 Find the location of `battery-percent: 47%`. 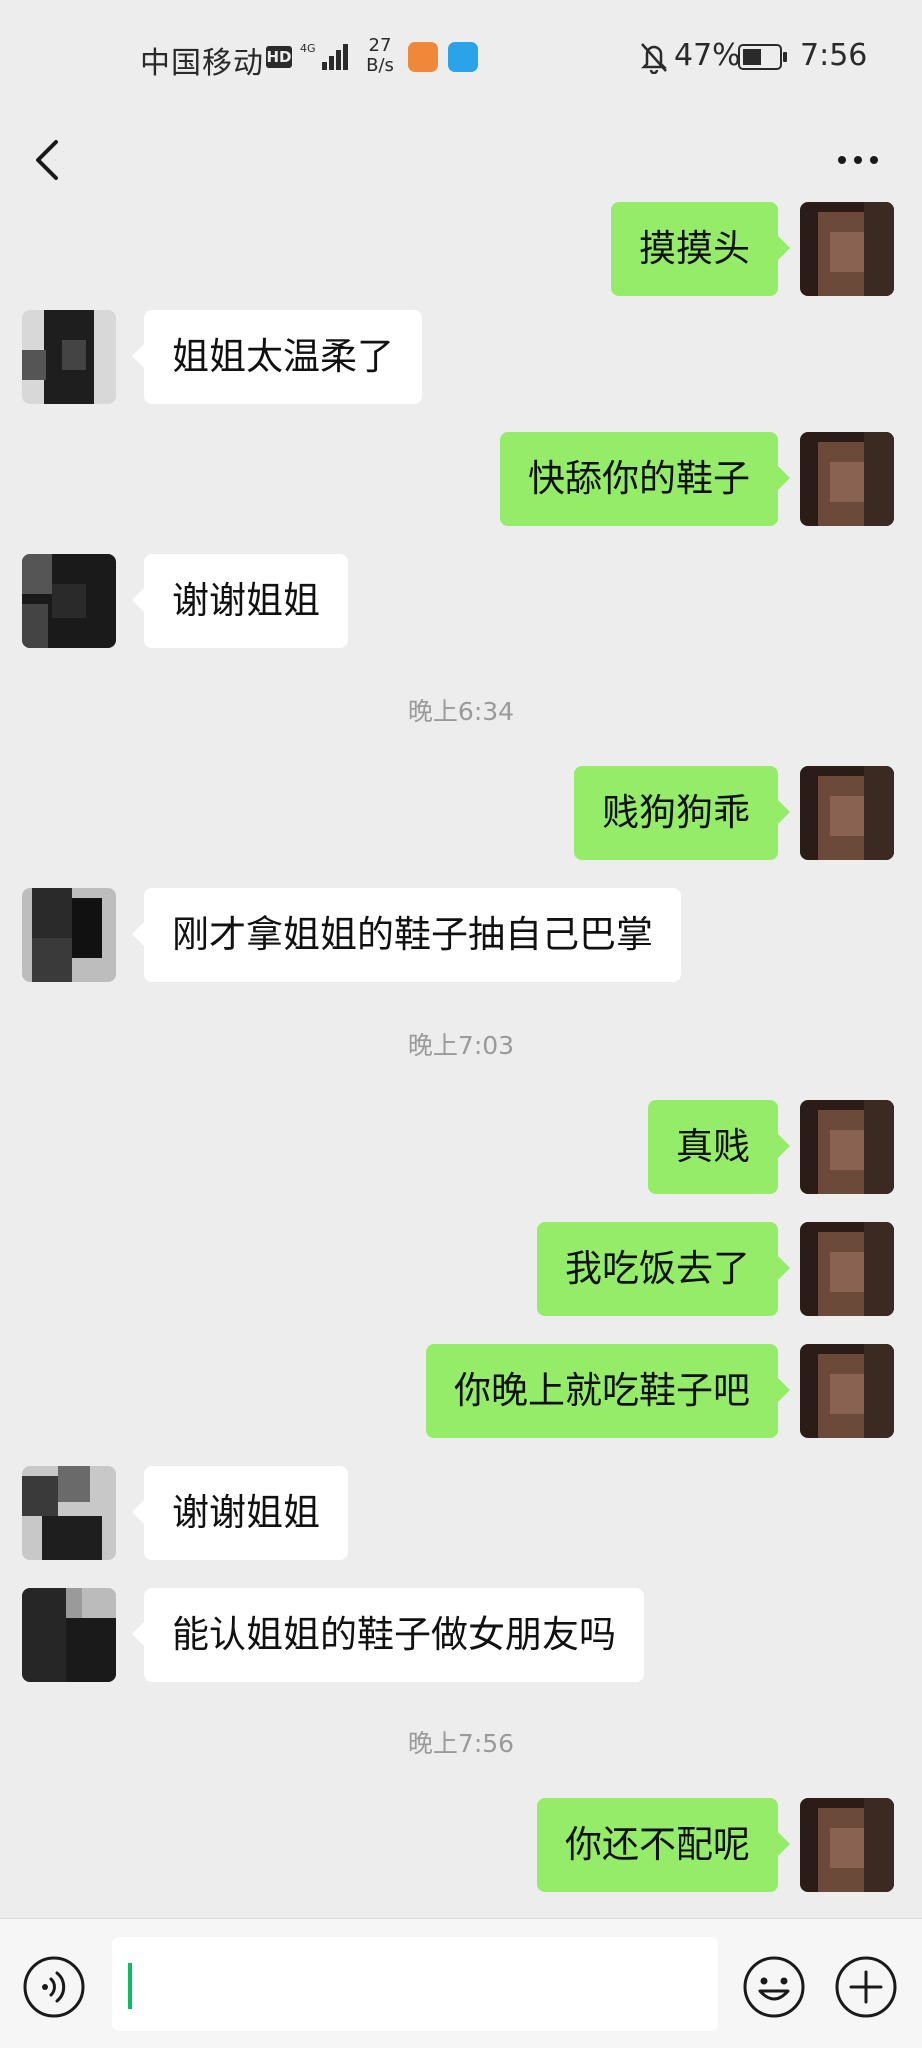

battery-percent: 47% is located at coordinates (707, 55).